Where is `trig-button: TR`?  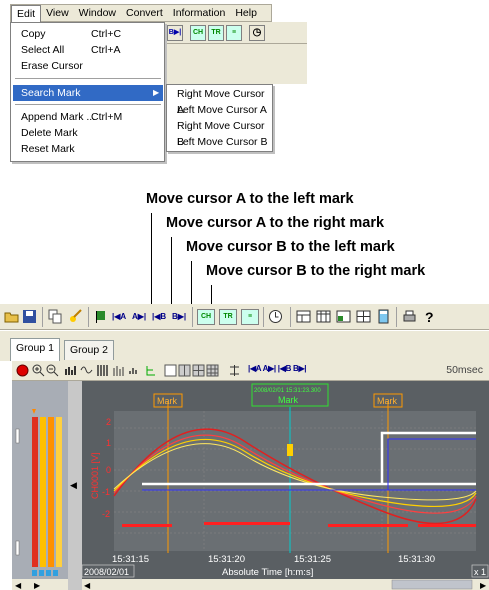 trig-button: TR is located at coordinates (228, 317).